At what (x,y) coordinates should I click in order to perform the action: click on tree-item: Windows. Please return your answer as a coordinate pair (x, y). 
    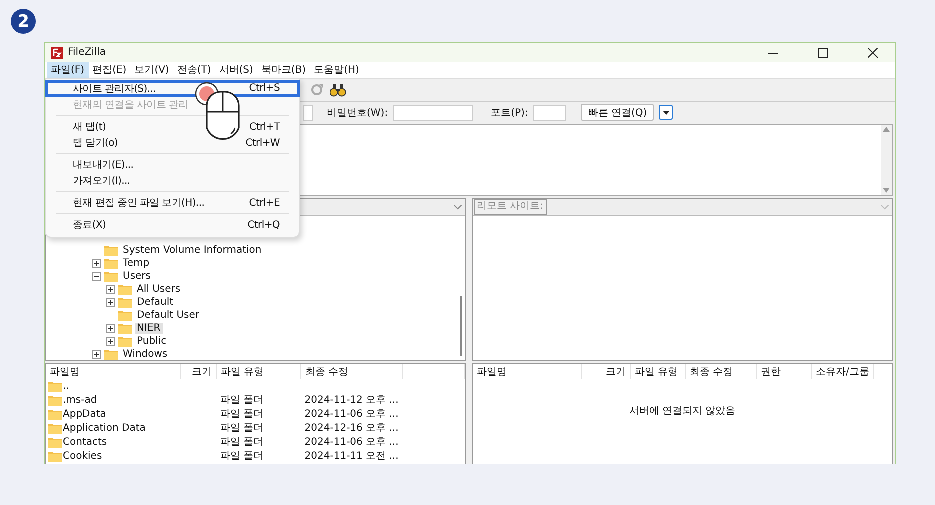
    Looking at the image, I should click on (145, 354).